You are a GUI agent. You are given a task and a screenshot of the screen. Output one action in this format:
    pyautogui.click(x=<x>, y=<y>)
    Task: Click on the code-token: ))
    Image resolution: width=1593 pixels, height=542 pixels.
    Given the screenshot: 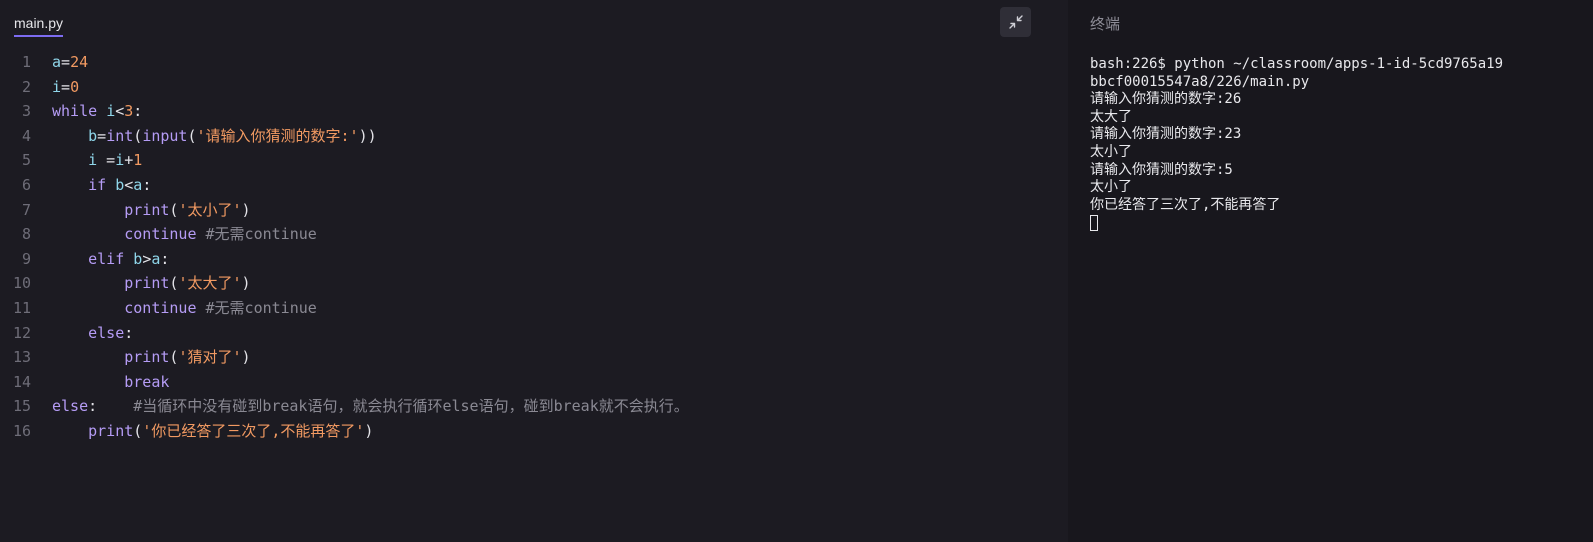 What is the action you would take?
    pyautogui.click(x=367, y=135)
    